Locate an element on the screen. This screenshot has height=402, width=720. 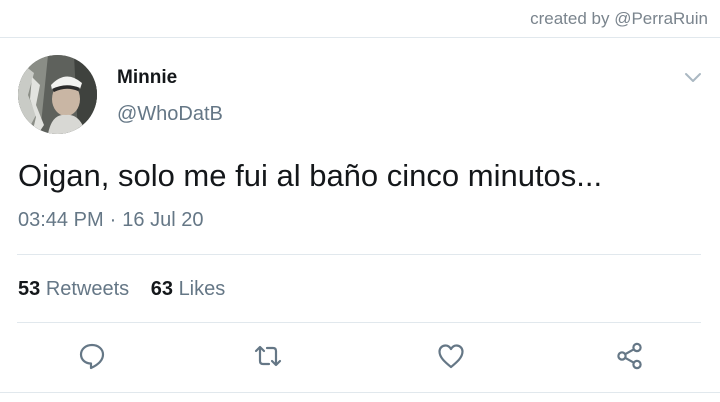
top-divider is located at coordinates (360, 37).